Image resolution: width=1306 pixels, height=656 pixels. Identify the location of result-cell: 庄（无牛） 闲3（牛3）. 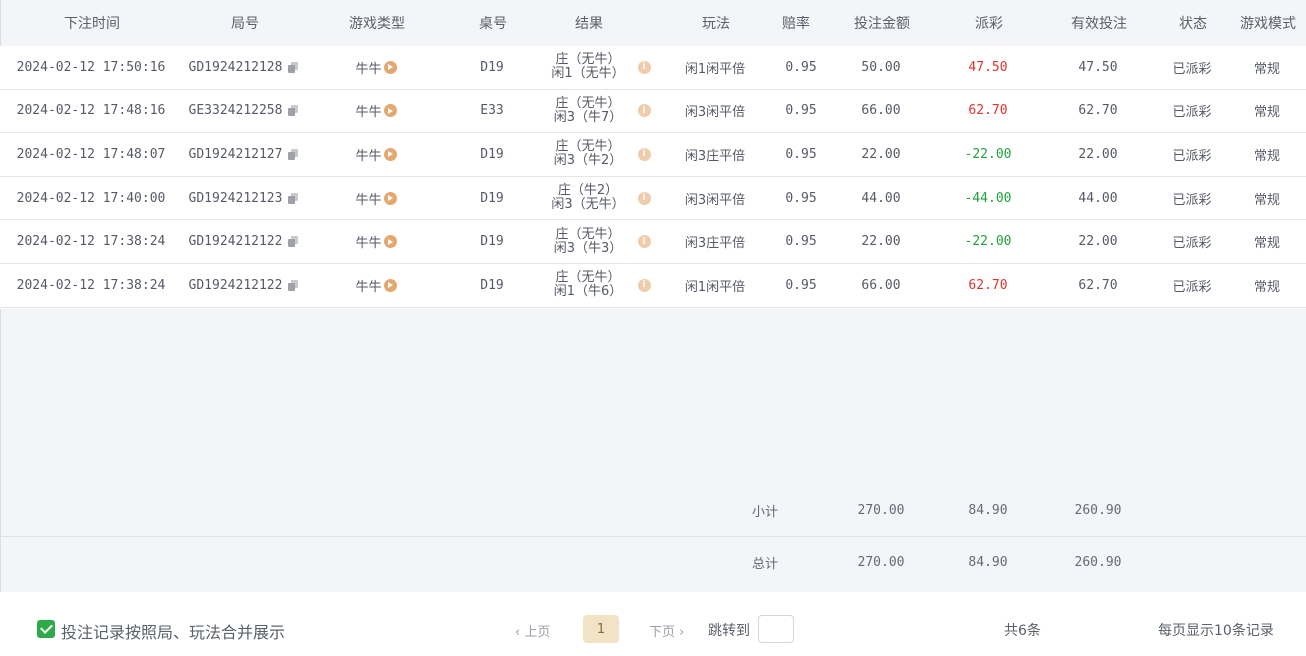
(588, 241).